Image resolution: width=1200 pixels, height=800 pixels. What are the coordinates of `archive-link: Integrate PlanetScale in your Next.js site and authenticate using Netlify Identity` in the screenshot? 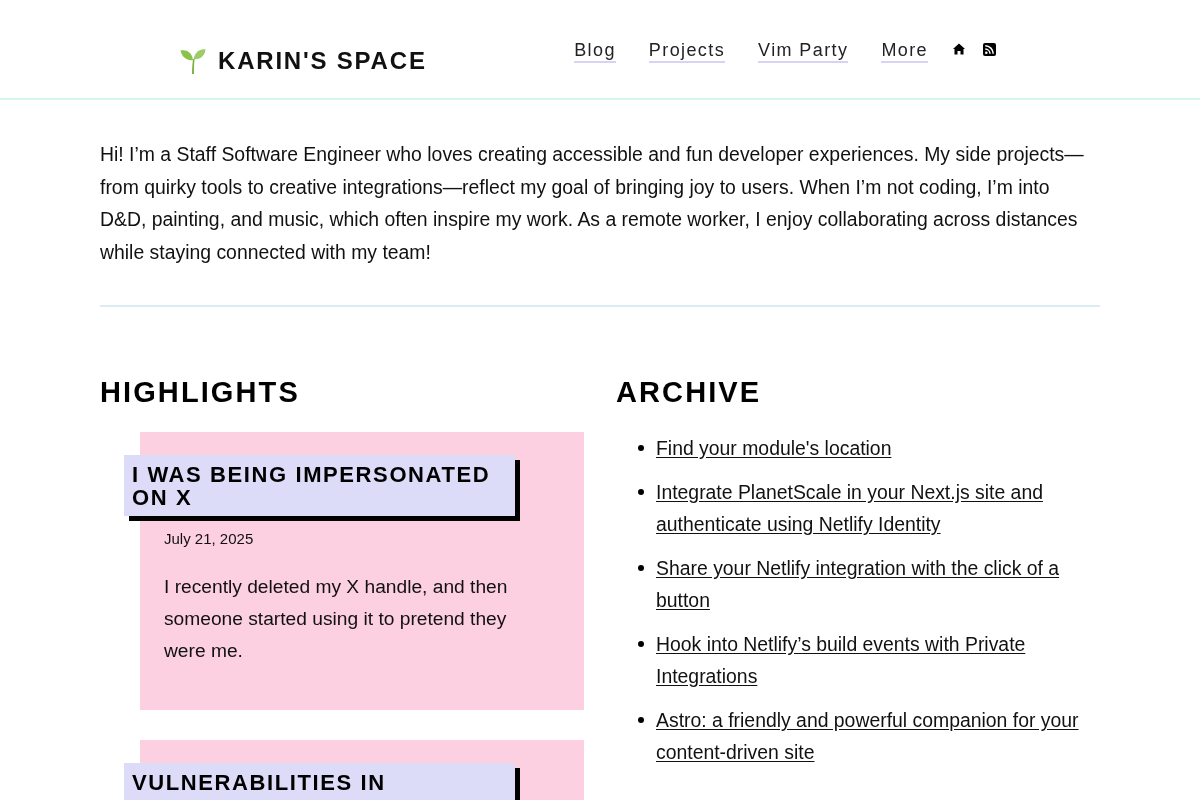 It's located at (878, 508).